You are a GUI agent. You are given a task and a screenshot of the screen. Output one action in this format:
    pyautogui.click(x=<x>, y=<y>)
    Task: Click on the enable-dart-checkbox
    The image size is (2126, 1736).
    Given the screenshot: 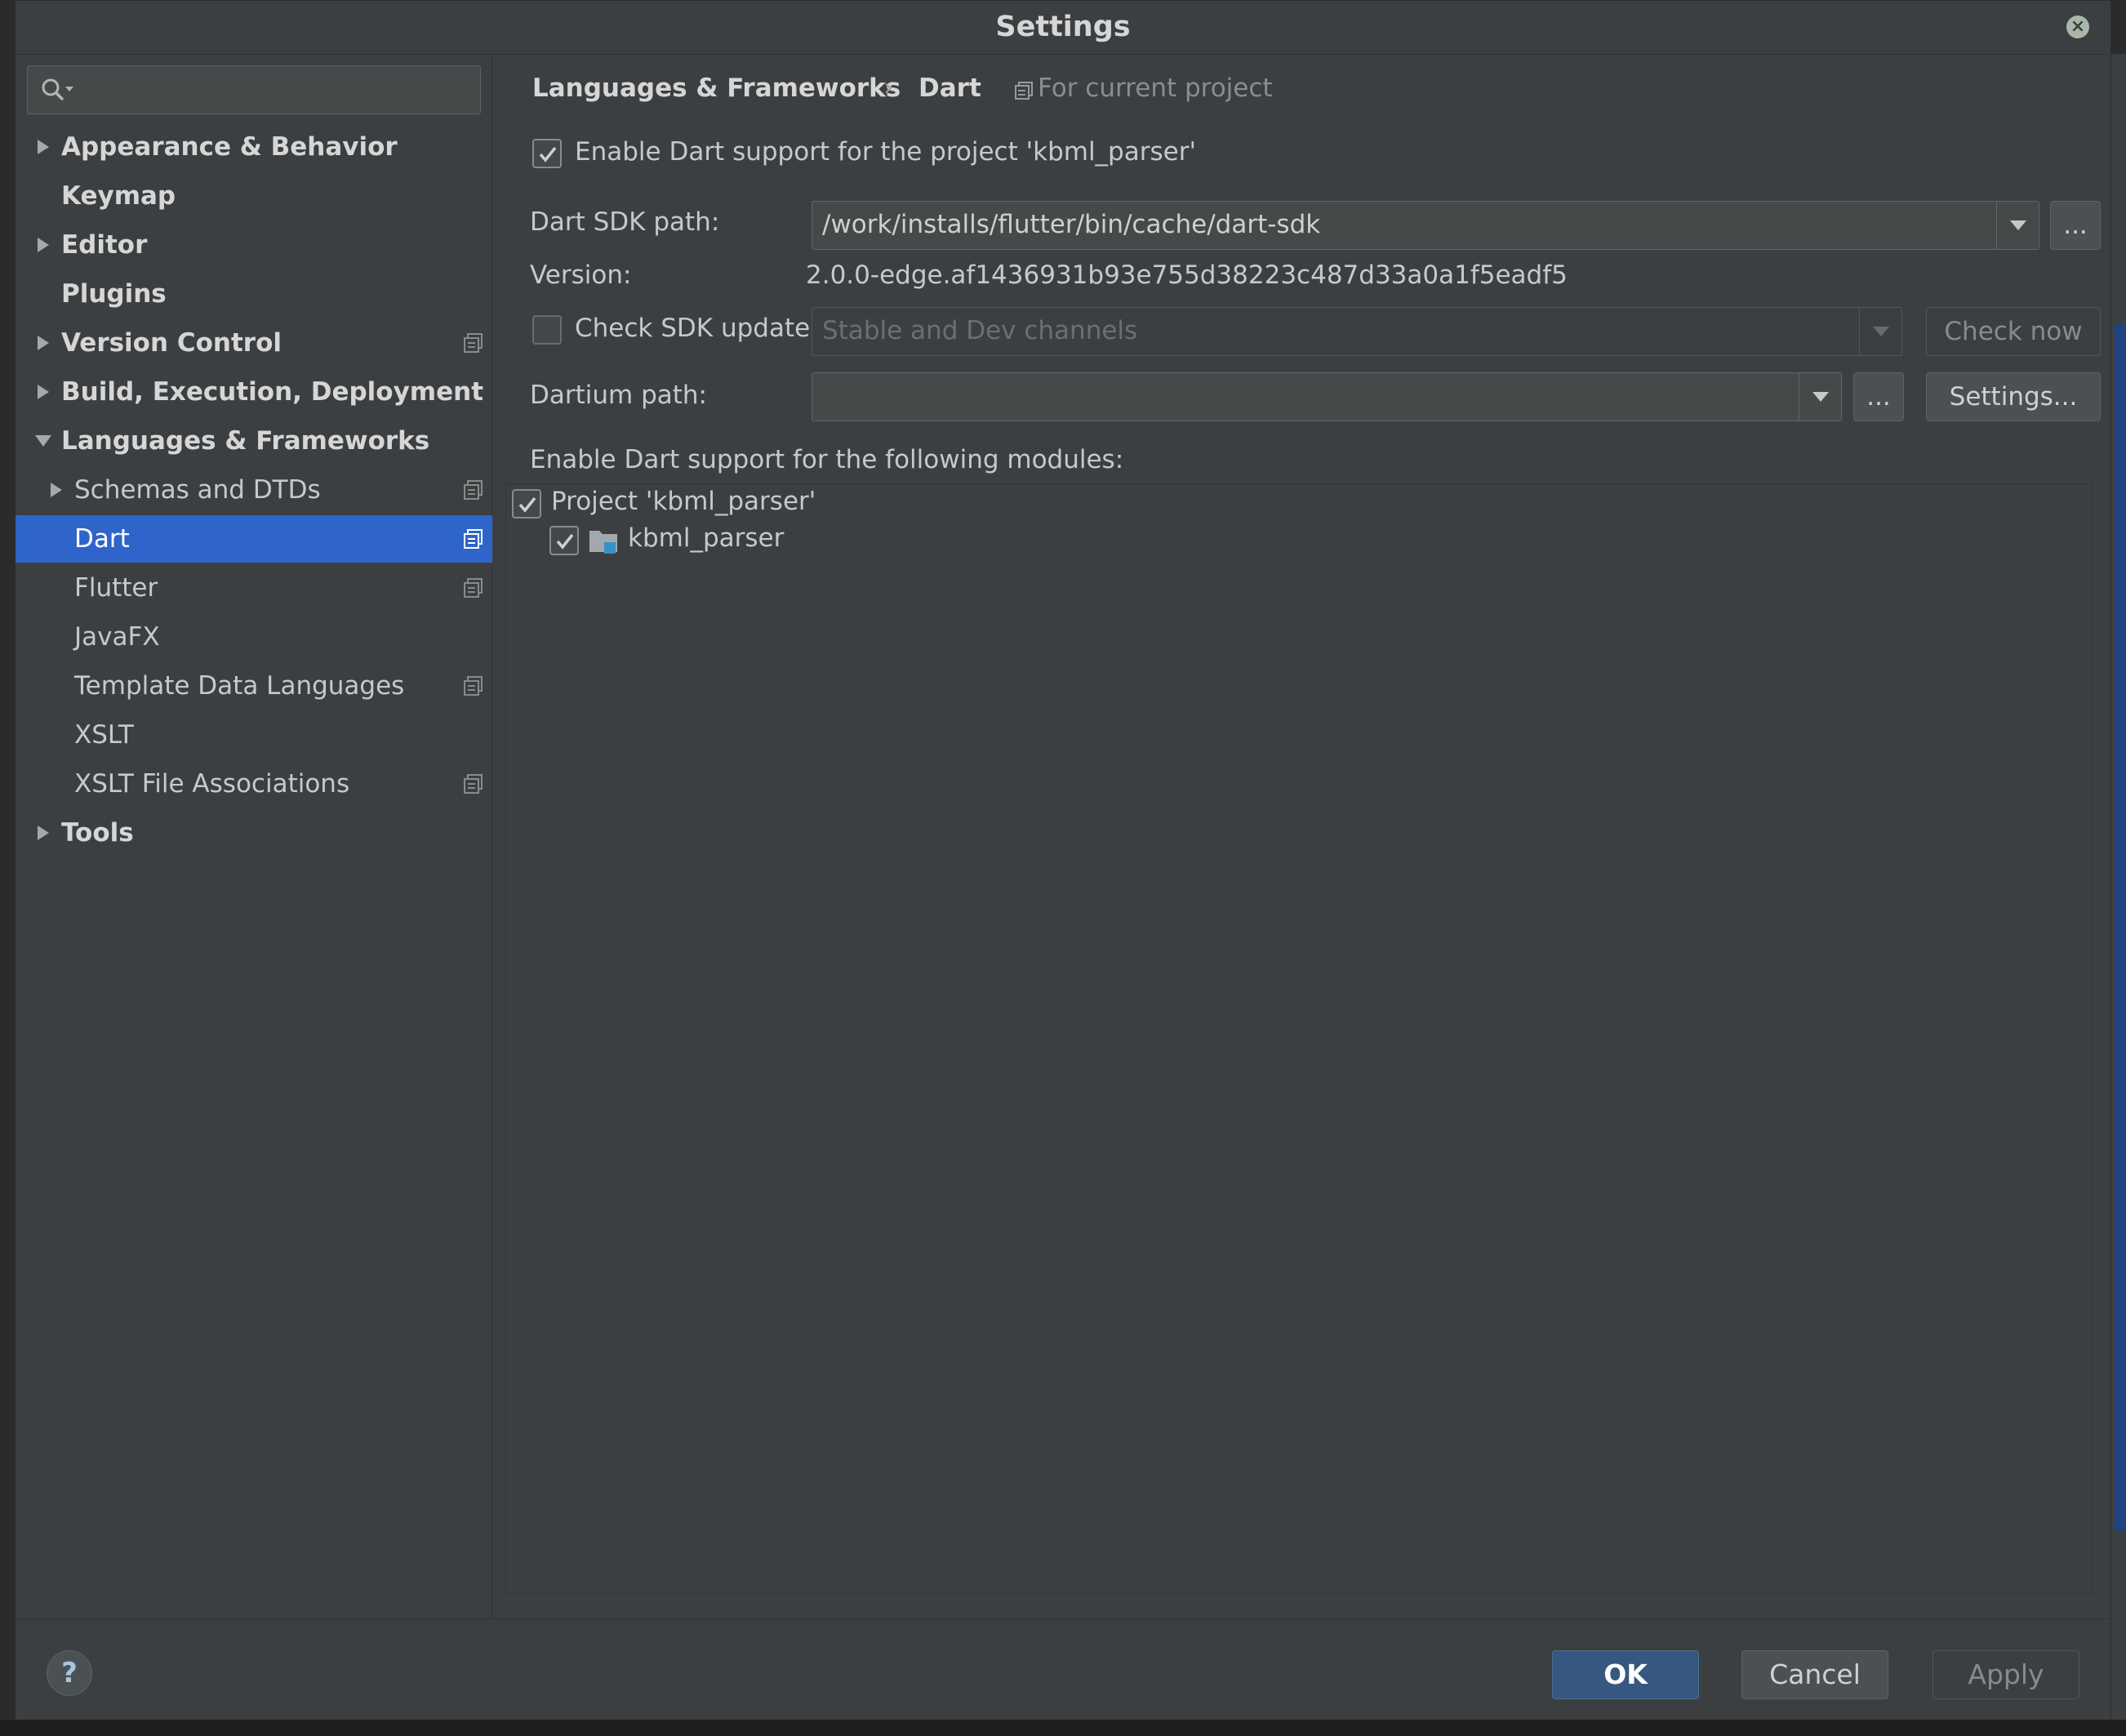 What is the action you would take?
    pyautogui.click(x=547, y=154)
    